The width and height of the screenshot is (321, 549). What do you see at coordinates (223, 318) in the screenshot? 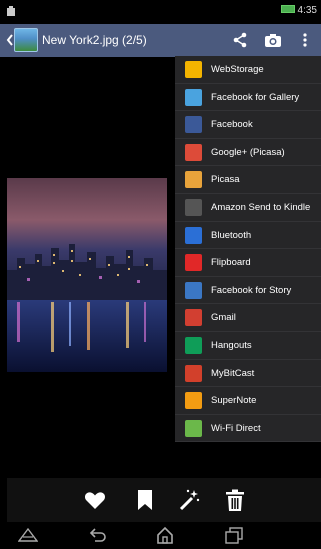
I see `share-menu-item-label: Gmail` at bounding box center [223, 318].